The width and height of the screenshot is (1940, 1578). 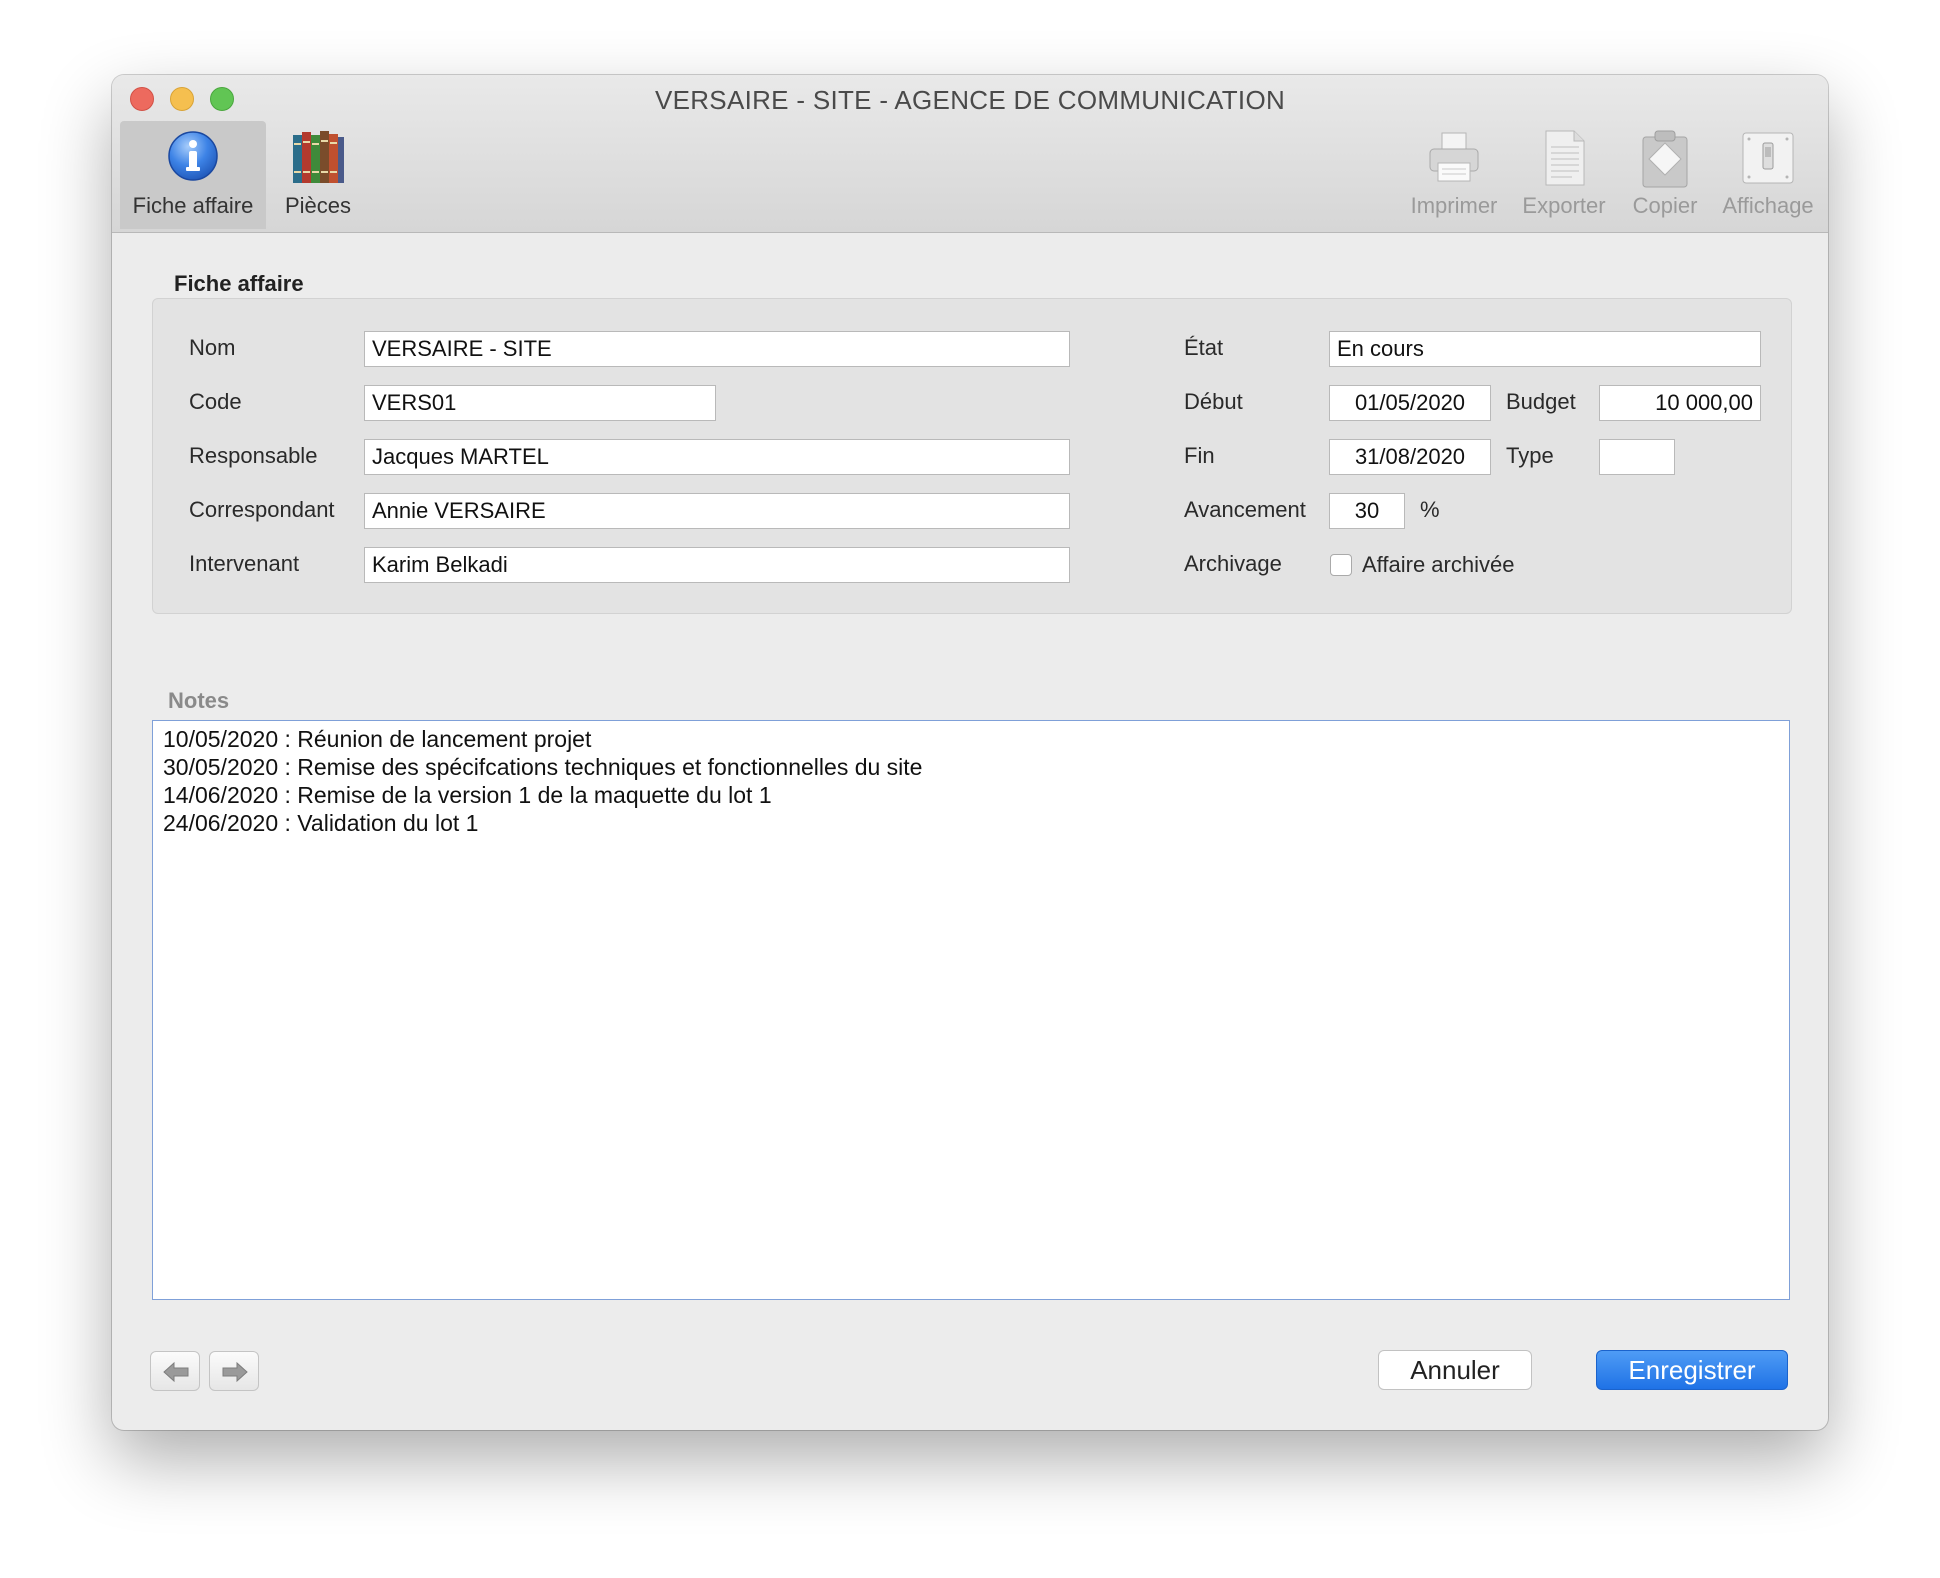 I want to click on etat-label: État, so click(x=1204, y=347).